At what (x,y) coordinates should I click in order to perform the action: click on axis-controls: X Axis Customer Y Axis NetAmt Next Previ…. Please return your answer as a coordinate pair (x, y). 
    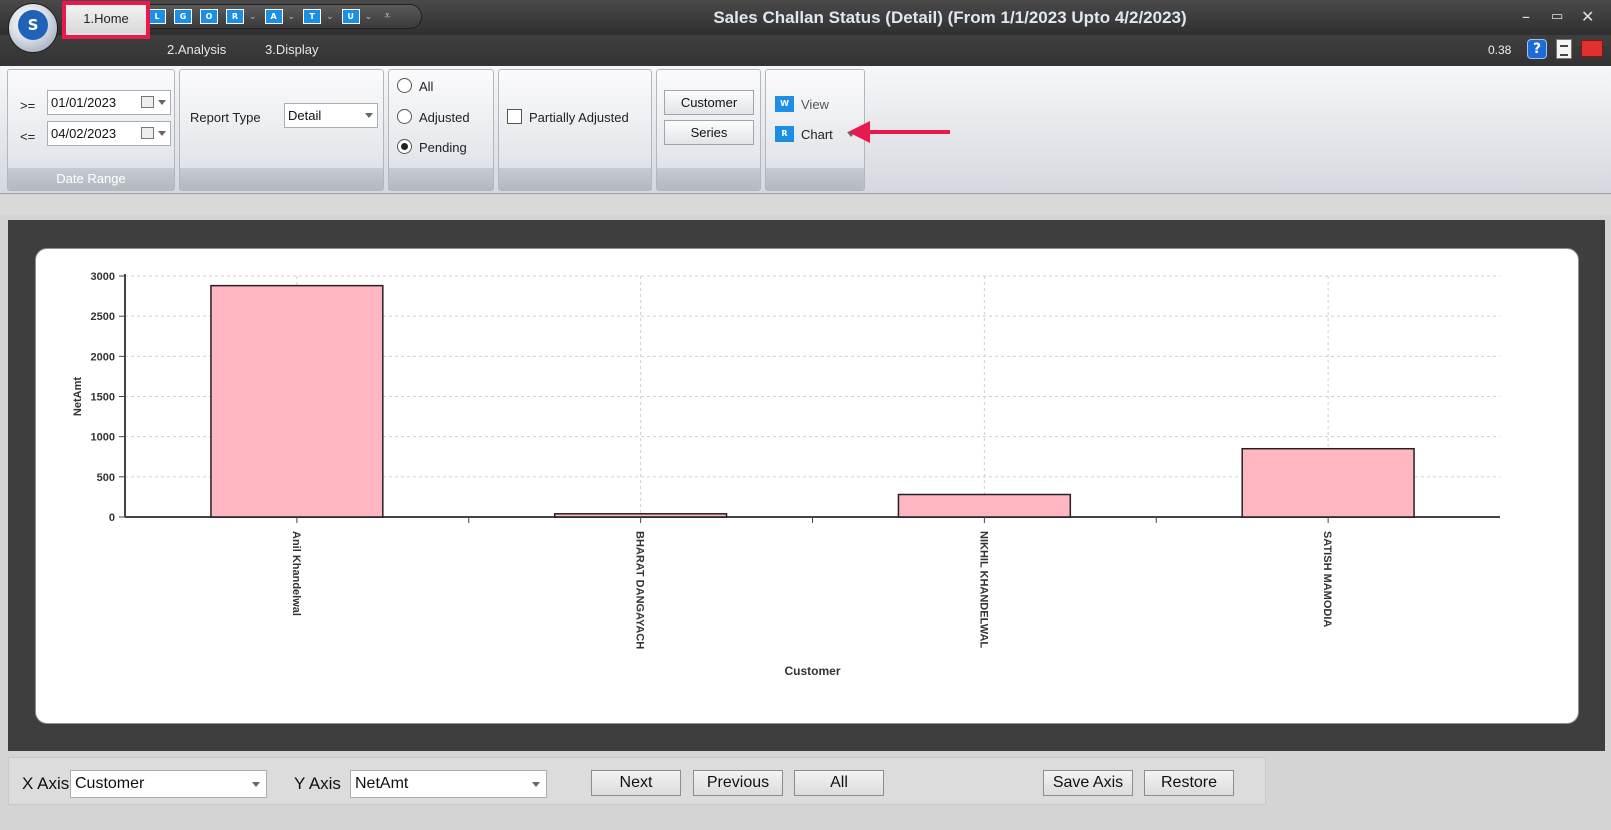
    Looking at the image, I should click on (805, 791).